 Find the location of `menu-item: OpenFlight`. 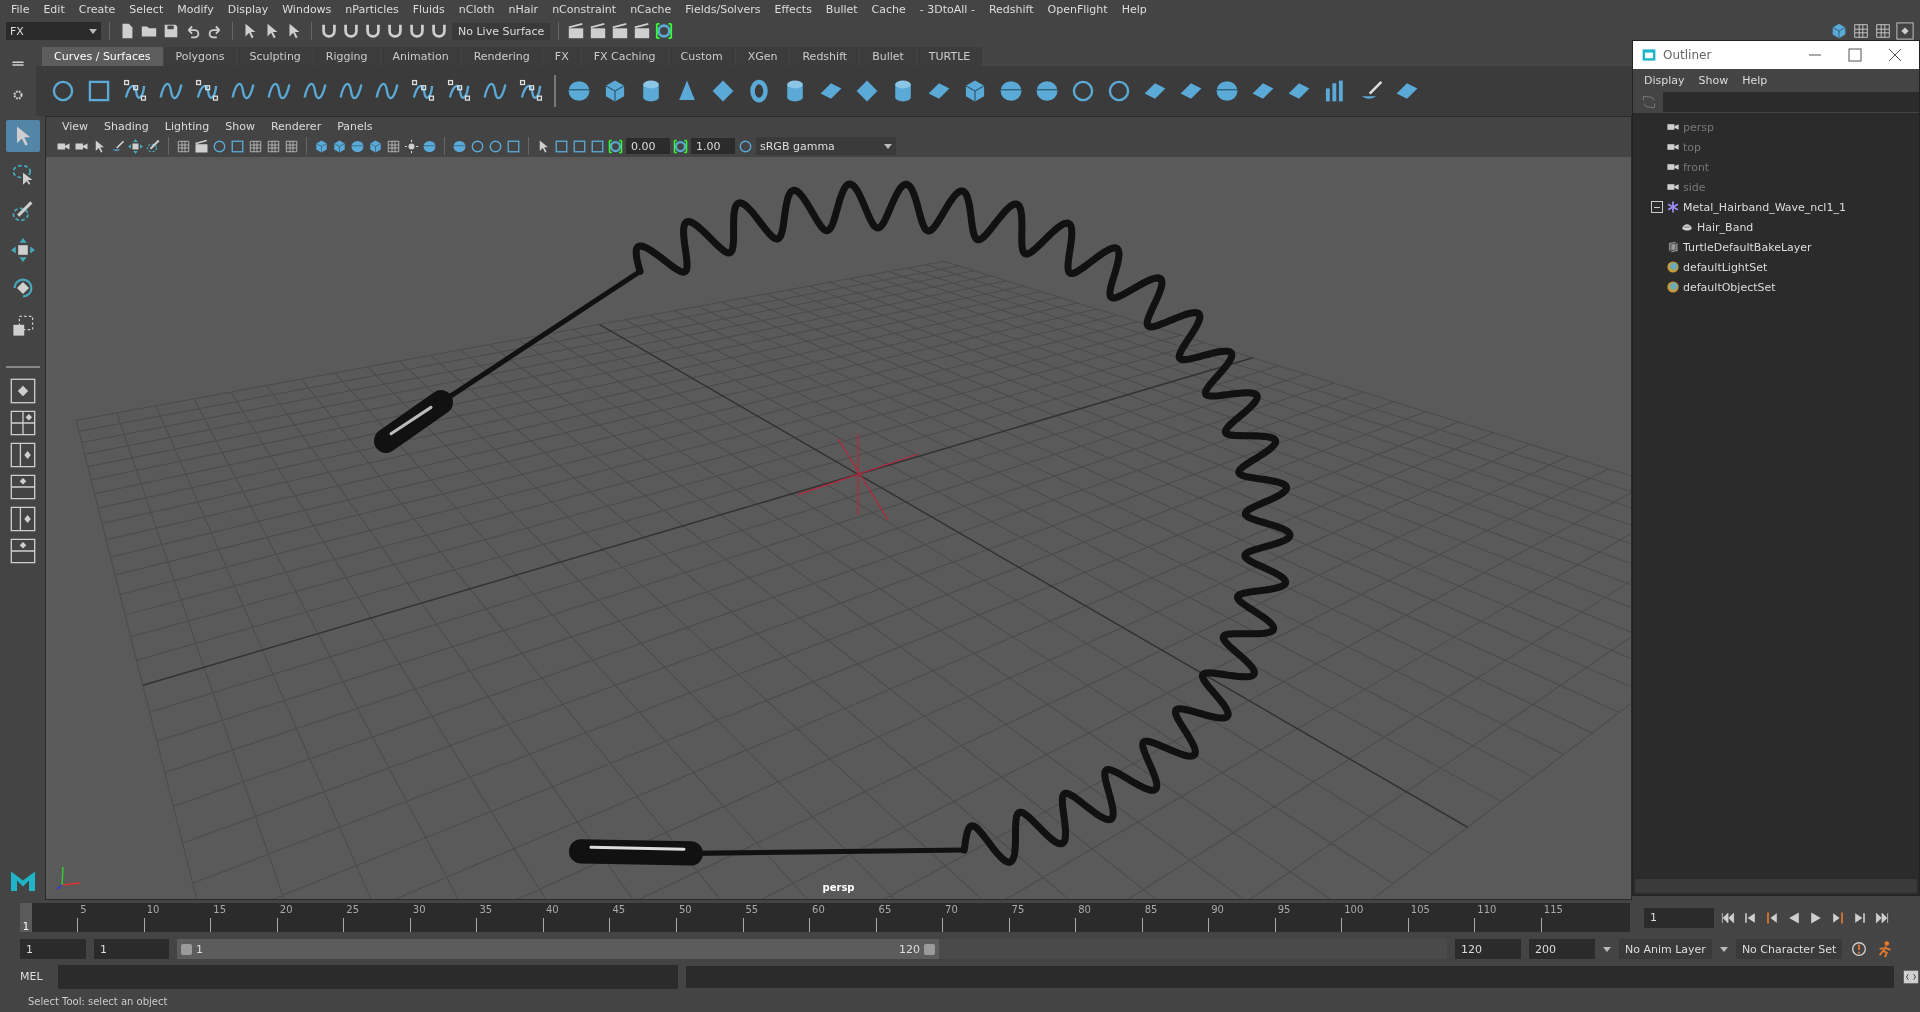

menu-item: OpenFlight is located at coordinates (1077, 9).